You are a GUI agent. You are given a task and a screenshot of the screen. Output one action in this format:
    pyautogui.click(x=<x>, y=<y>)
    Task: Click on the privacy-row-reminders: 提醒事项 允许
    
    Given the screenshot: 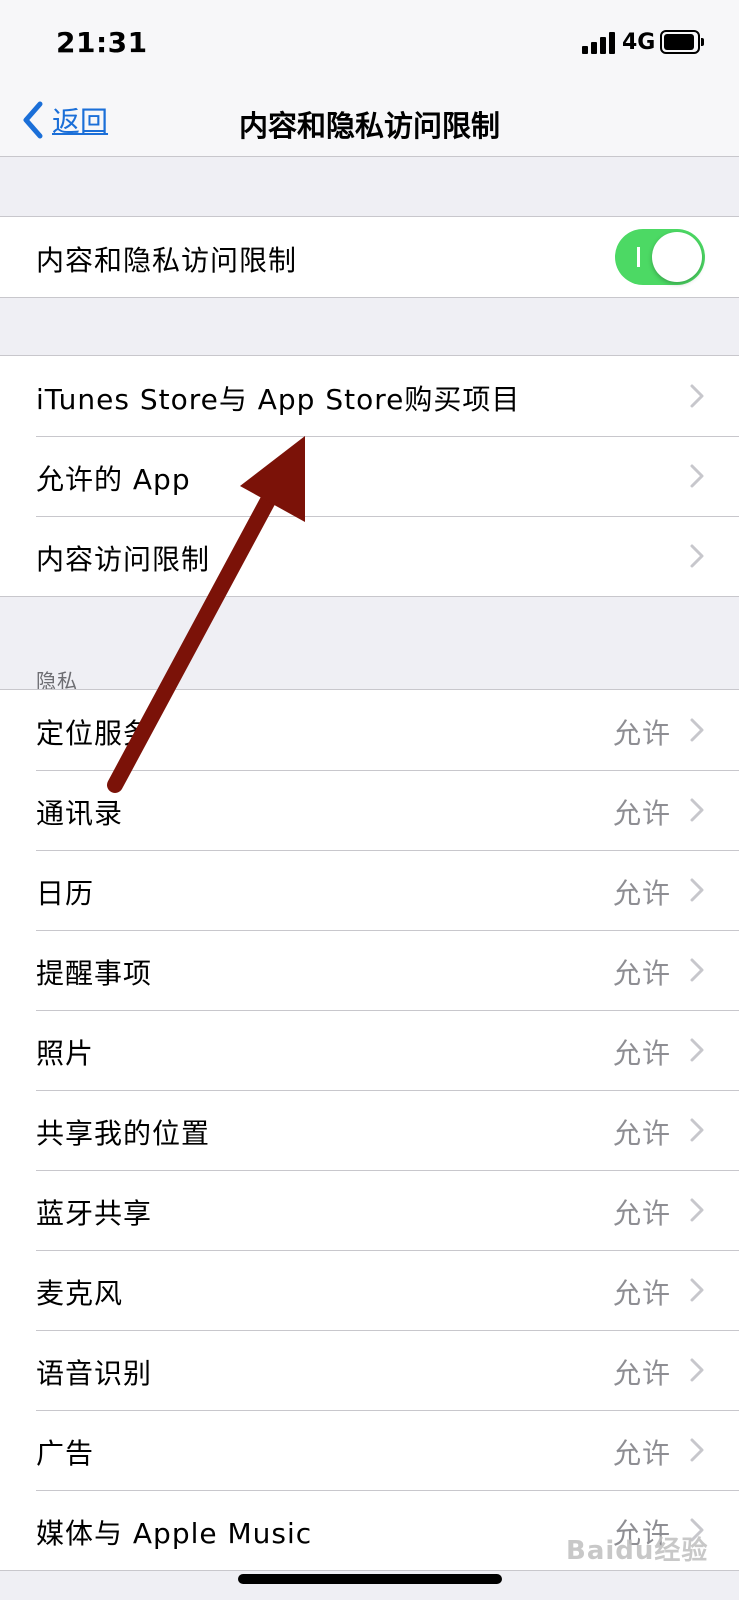 What is the action you would take?
    pyautogui.click(x=369, y=970)
    